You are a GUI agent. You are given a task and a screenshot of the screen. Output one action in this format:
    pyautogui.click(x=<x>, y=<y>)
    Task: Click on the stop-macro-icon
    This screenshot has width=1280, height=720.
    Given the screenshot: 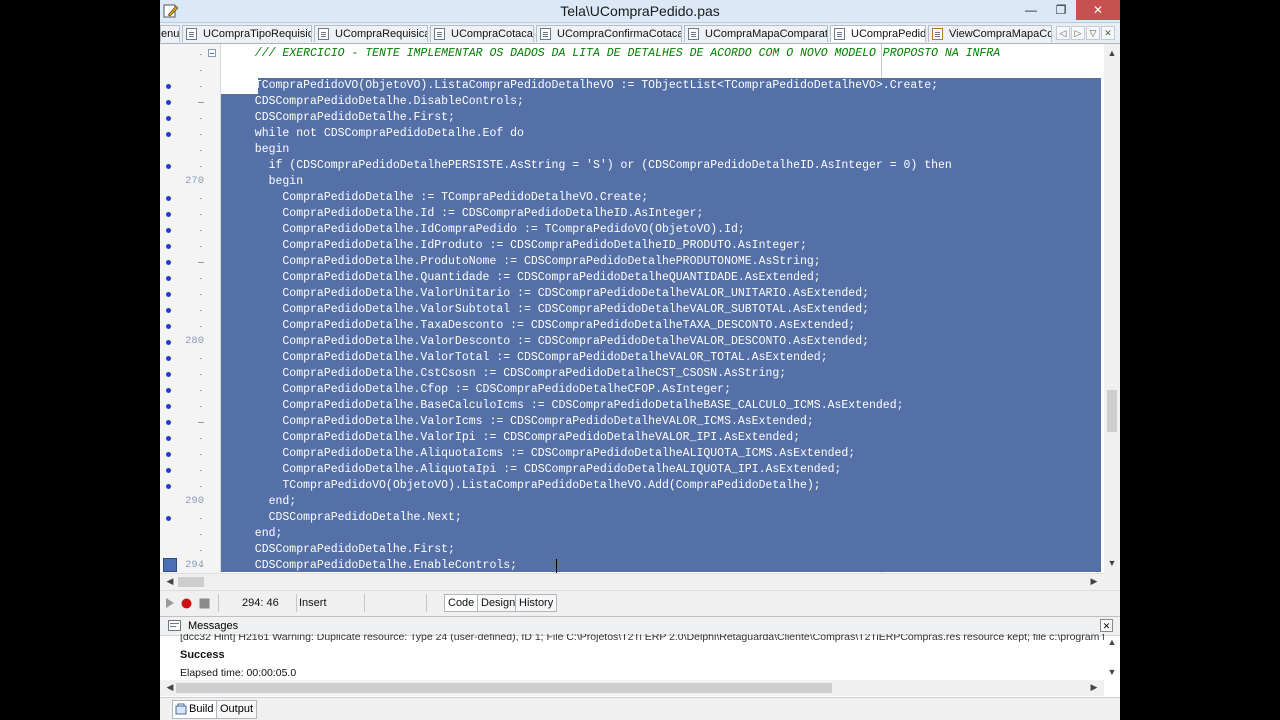 What is the action you would take?
    pyautogui.click(x=204, y=603)
    